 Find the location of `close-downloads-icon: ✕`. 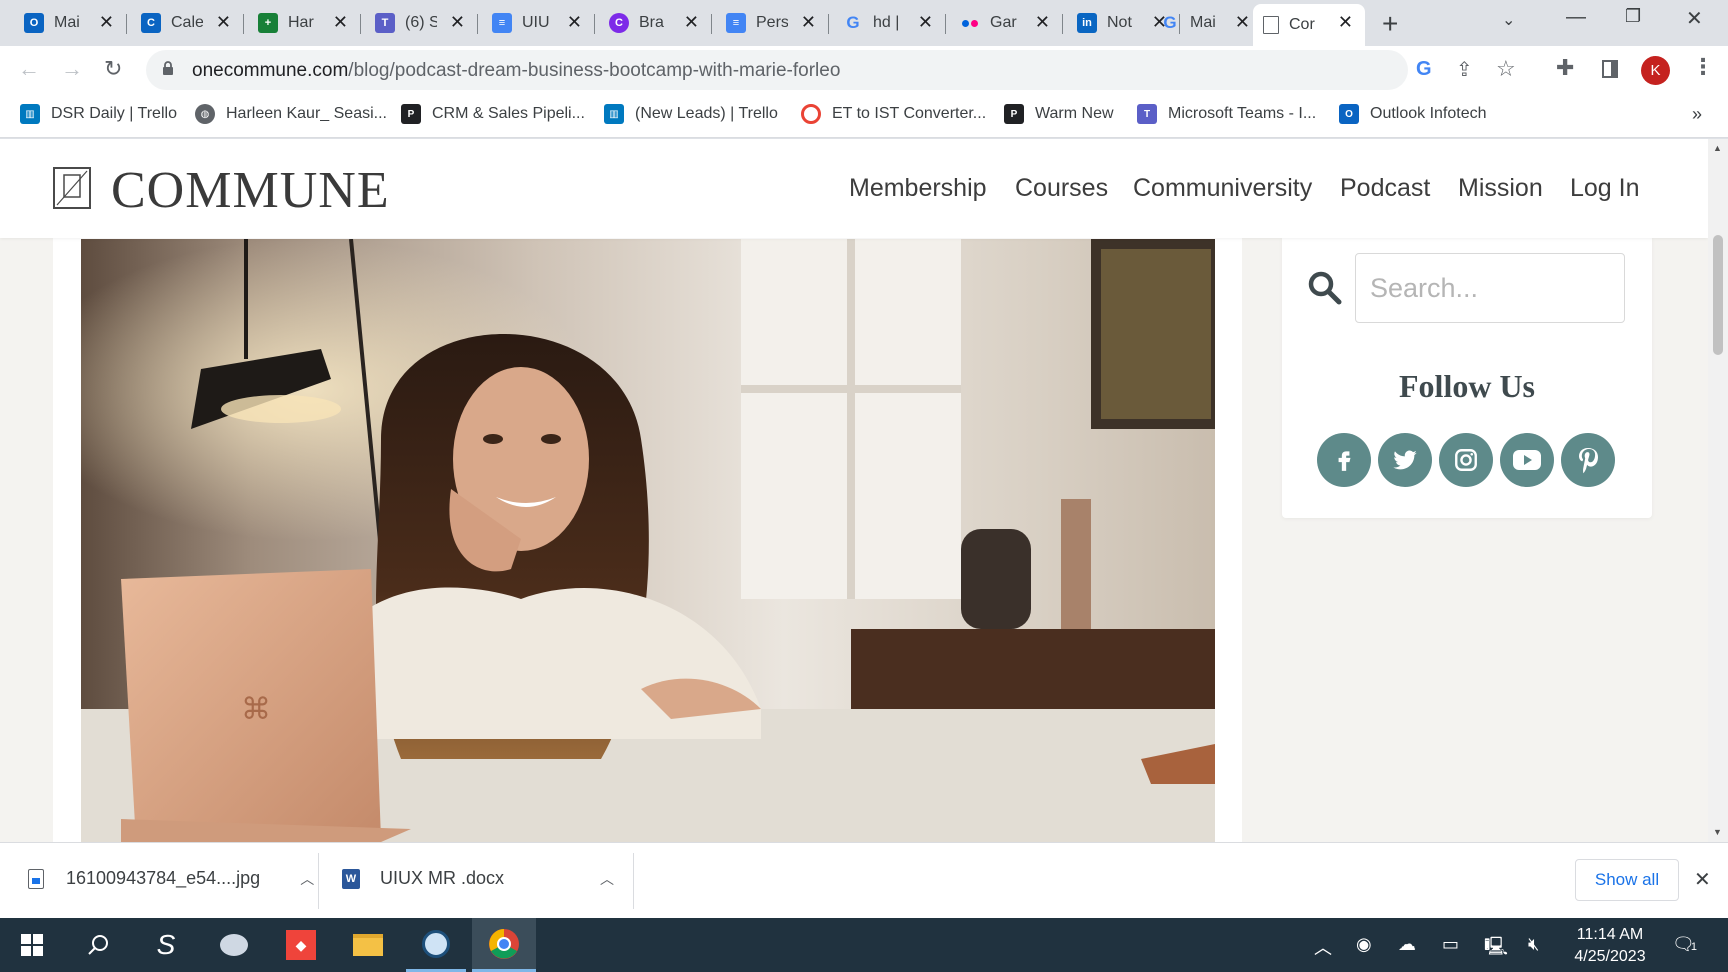

close-downloads-icon: ✕ is located at coordinates (1702, 879).